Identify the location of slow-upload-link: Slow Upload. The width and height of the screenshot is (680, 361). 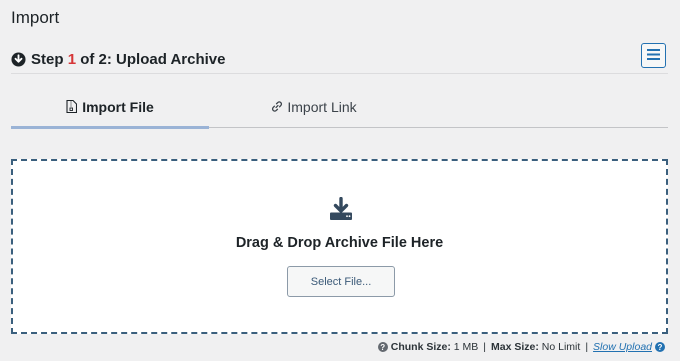
(622, 347).